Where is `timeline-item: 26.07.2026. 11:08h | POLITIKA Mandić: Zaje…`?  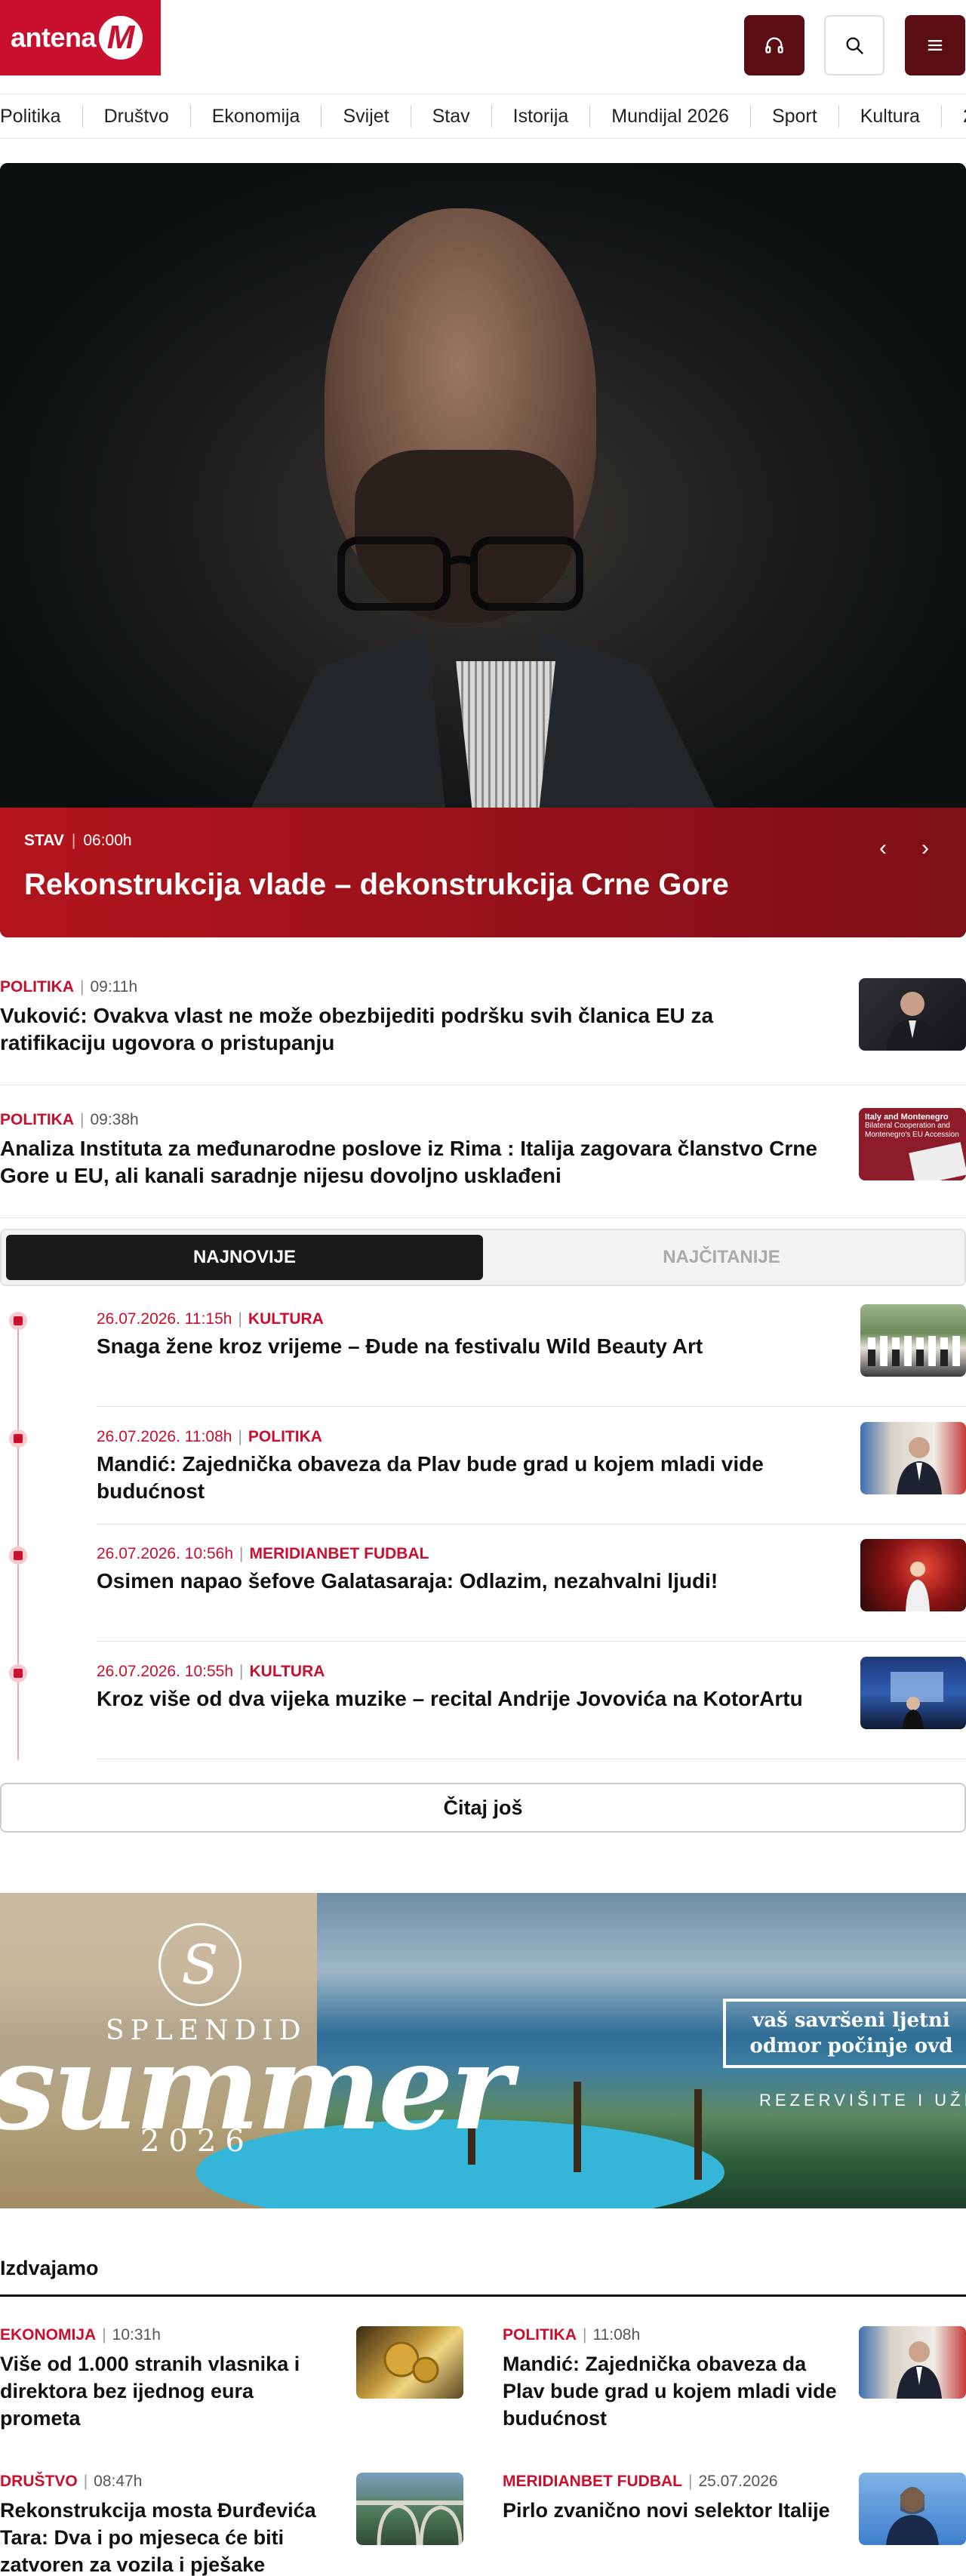
timeline-item: 26.07.2026. 11:08h | POLITIKA Mandić: Zaje… is located at coordinates (531, 1466).